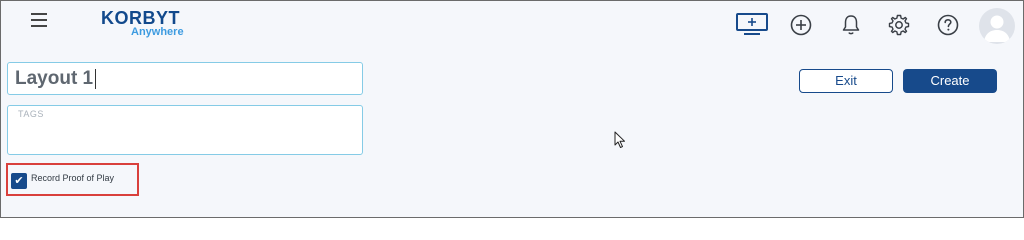 The image size is (1024, 240). I want to click on layout-name-input: Layout 1, so click(185, 78).